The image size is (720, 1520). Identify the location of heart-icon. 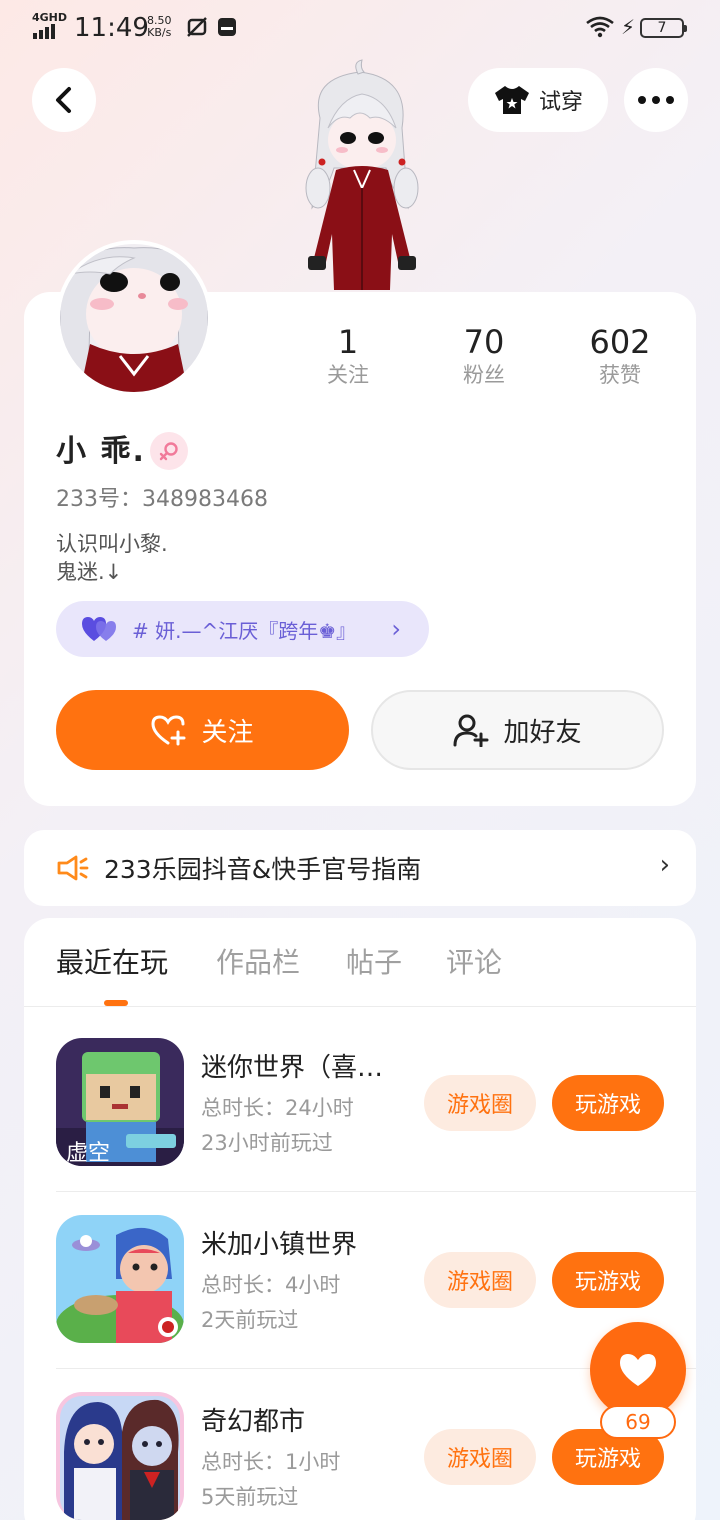
(638, 1370).